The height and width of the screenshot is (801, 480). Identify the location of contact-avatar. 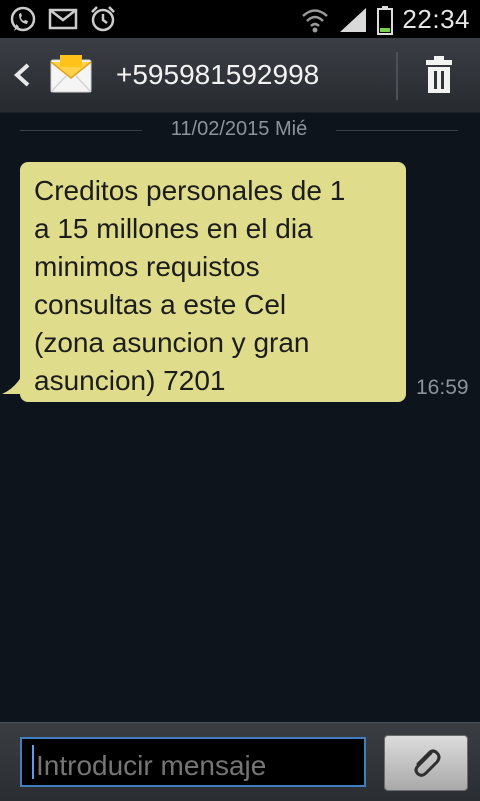
(71, 74).